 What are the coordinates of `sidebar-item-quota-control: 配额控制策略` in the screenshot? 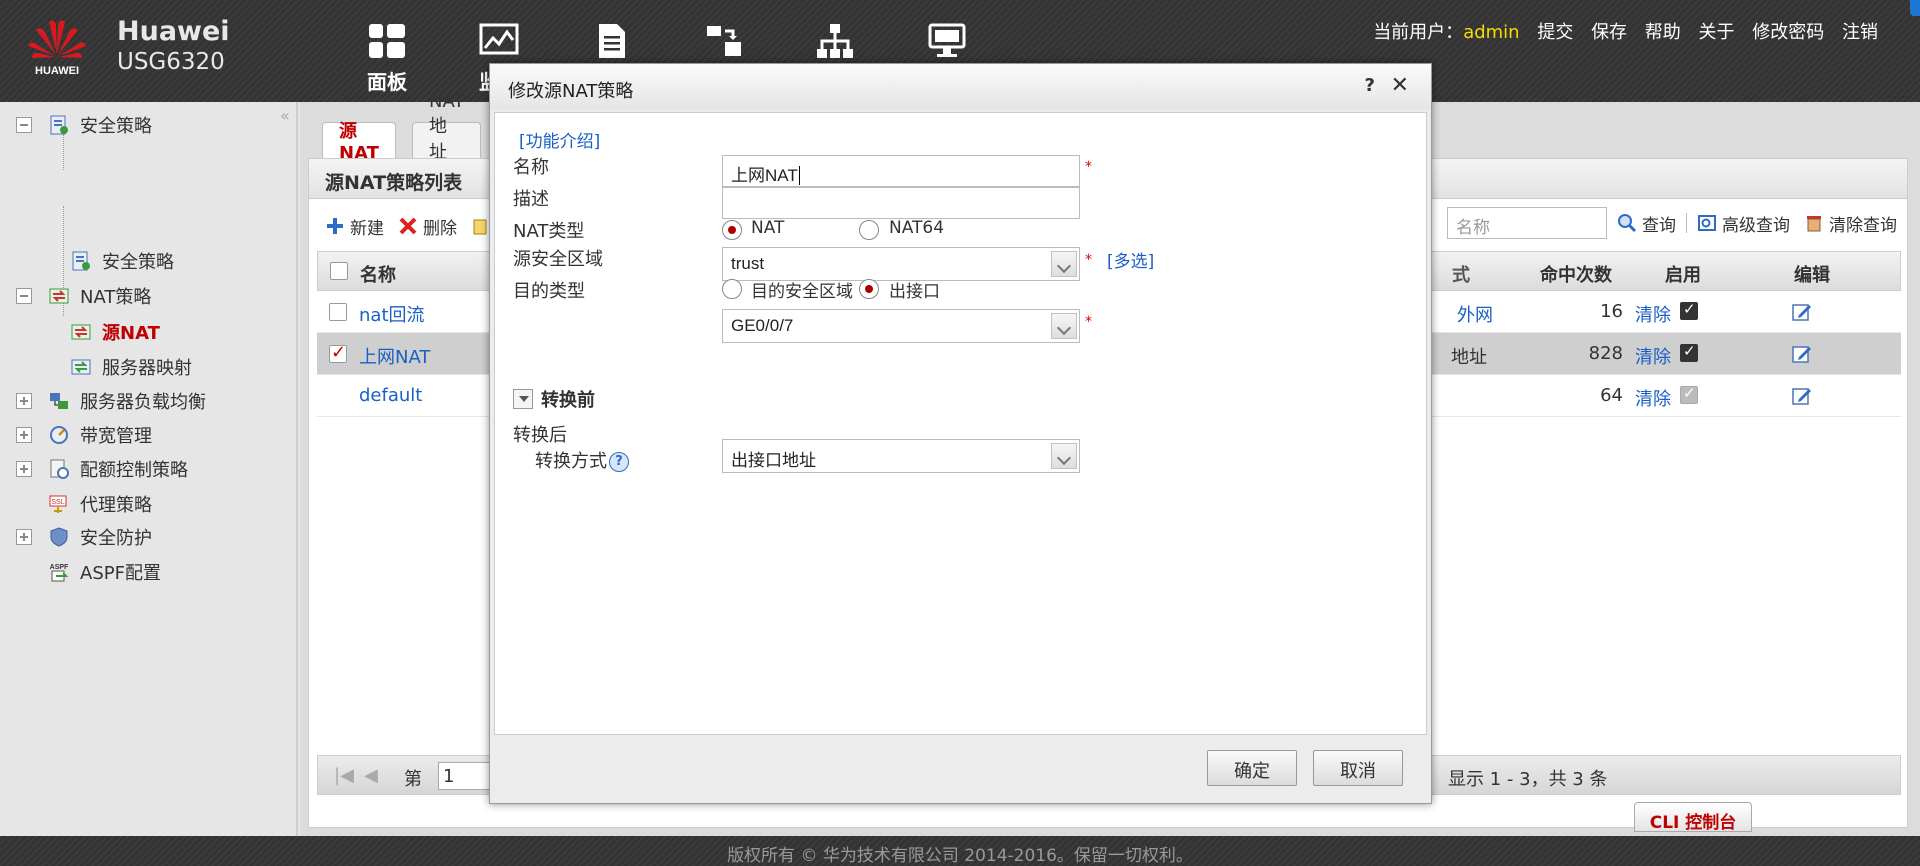 It's located at (102, 469).